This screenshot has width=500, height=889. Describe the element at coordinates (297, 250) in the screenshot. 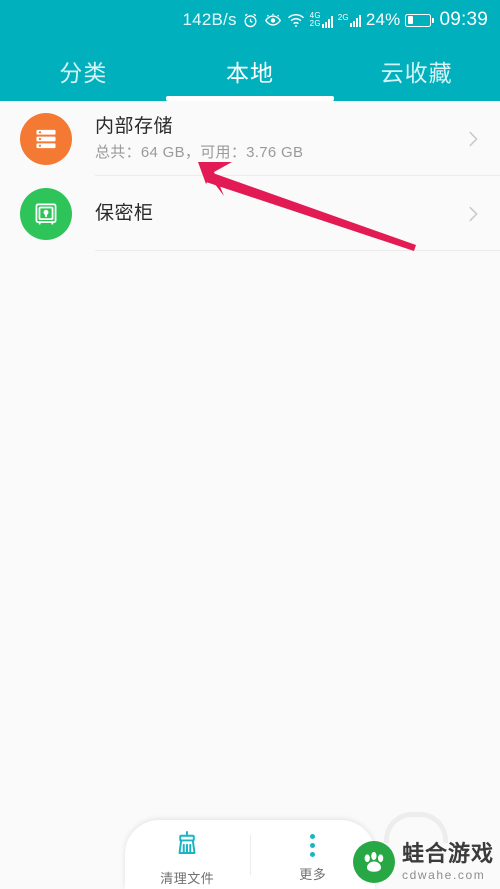

I see `row-divider` at that location.